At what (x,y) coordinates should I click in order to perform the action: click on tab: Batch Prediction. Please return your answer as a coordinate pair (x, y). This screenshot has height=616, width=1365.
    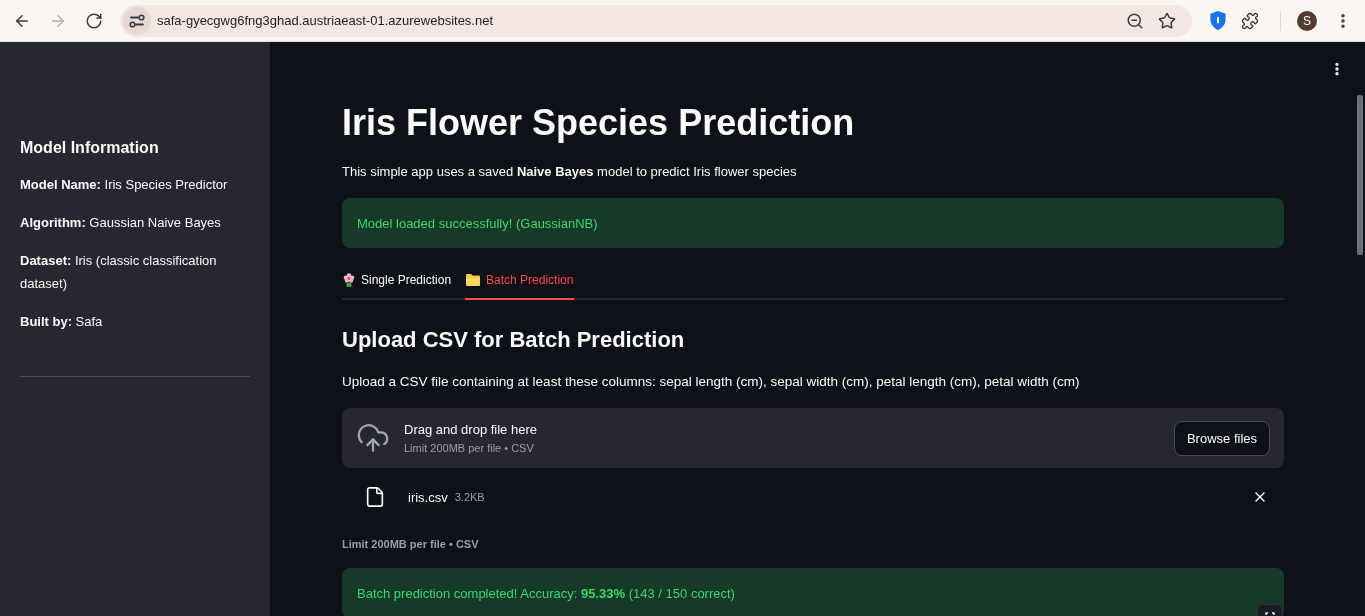
    Looking at the image, I should click on (520, 281).